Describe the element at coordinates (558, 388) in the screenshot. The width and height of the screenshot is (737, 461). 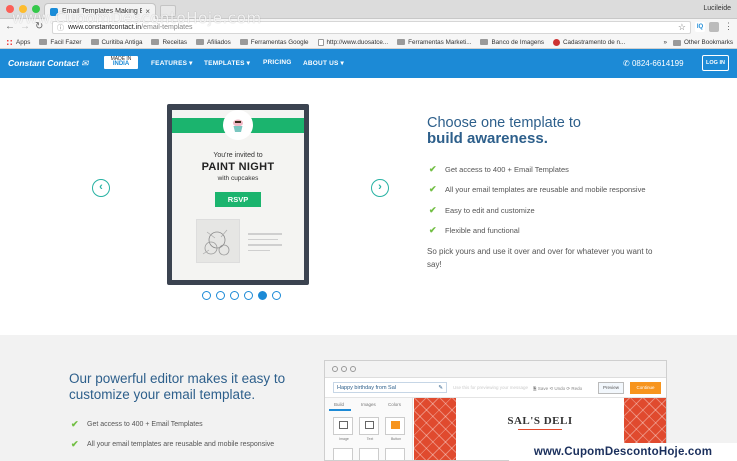
I see `editor-tools: 🗎 Save ⟲ Undo ⟳ Redo` at that location.